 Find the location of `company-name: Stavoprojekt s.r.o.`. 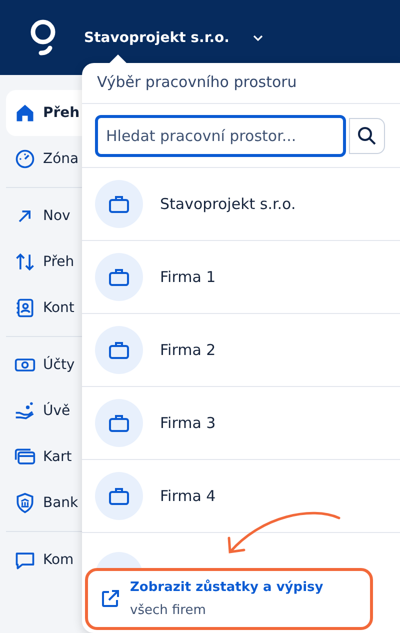

company-name: Stavoprojekt s.r.o. is located at coordinates (157, 38).